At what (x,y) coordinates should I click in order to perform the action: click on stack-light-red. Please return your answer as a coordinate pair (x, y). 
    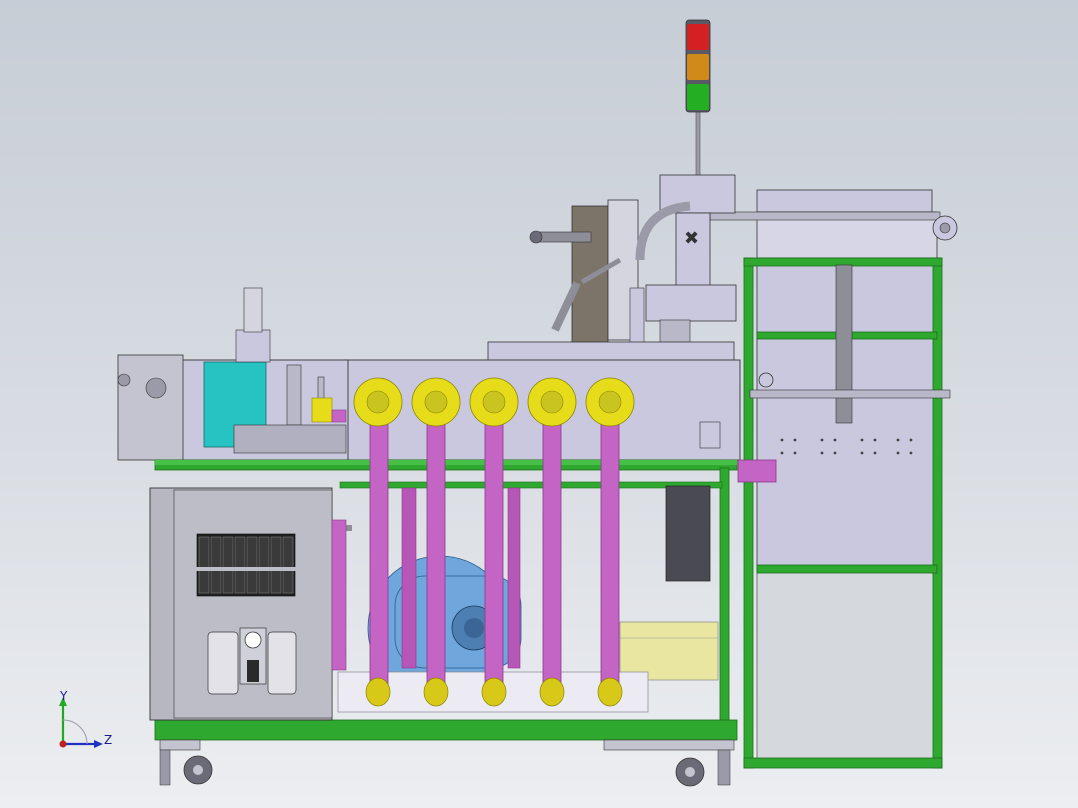
    Looking at the image, I should click on (698, 37).